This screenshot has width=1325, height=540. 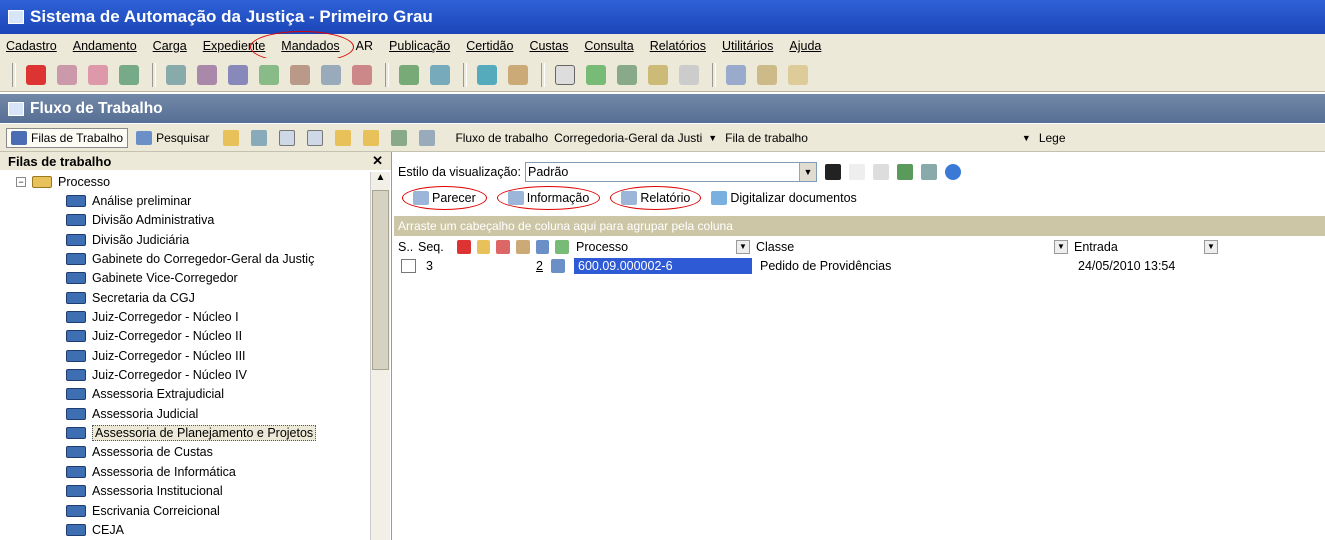 What do you see at coordinates (21, 181) in the screenshot?
I see `collapse-toggle-icon: −` at bounding box center [21, 181].